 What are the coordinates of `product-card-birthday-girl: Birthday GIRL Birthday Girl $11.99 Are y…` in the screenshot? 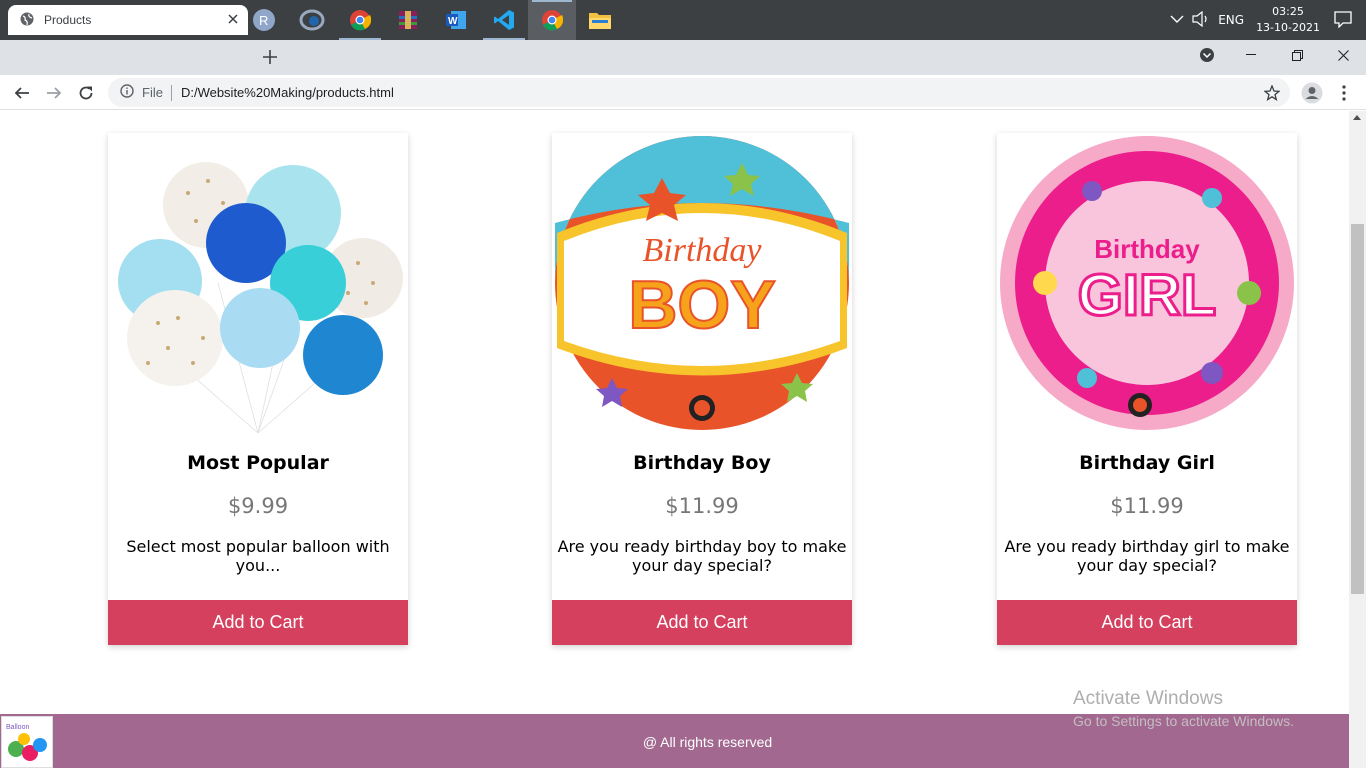 It's located at (1147, 389).